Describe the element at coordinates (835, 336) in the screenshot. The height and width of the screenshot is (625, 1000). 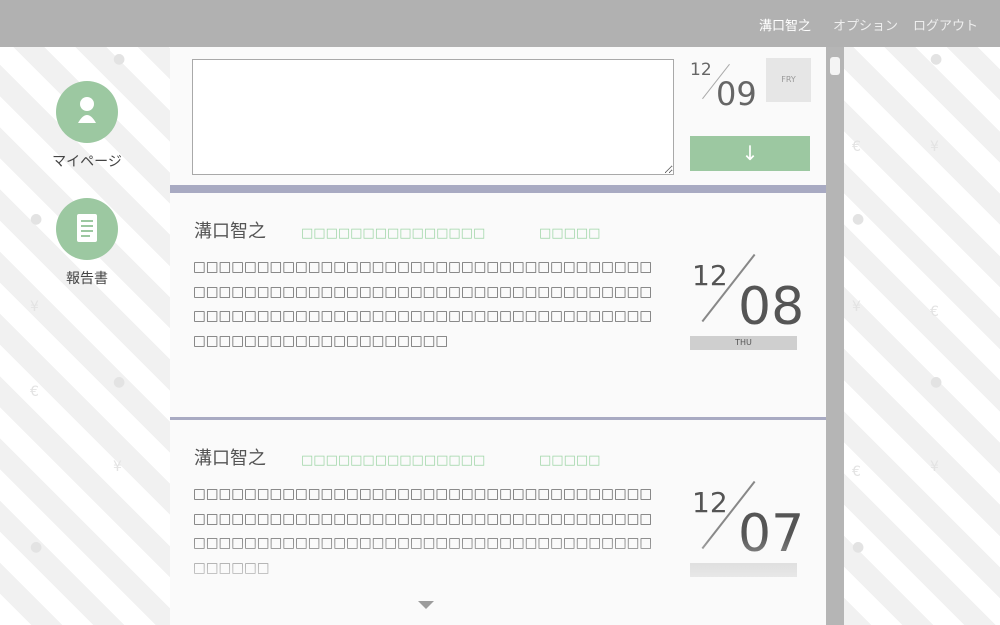
I see `feed-scrollbar` at that location.